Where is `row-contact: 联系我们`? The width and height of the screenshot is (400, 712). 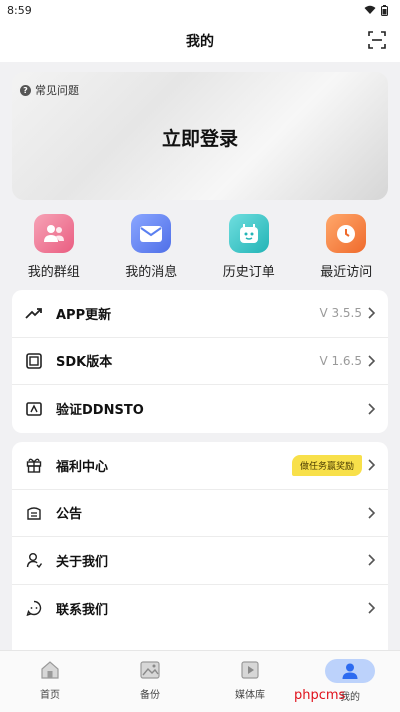
row-contact: 联系我们 is located at coordinates (200, 609).